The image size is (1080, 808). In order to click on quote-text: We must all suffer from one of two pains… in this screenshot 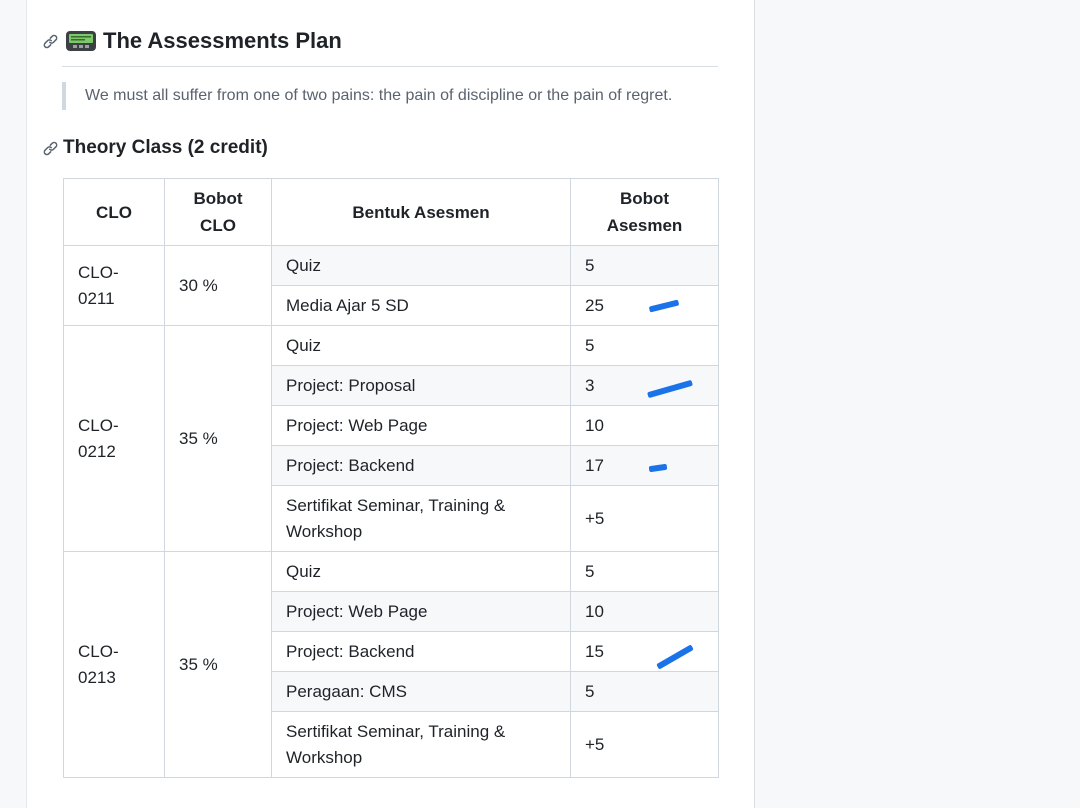, I will do `click(379, 95)`.